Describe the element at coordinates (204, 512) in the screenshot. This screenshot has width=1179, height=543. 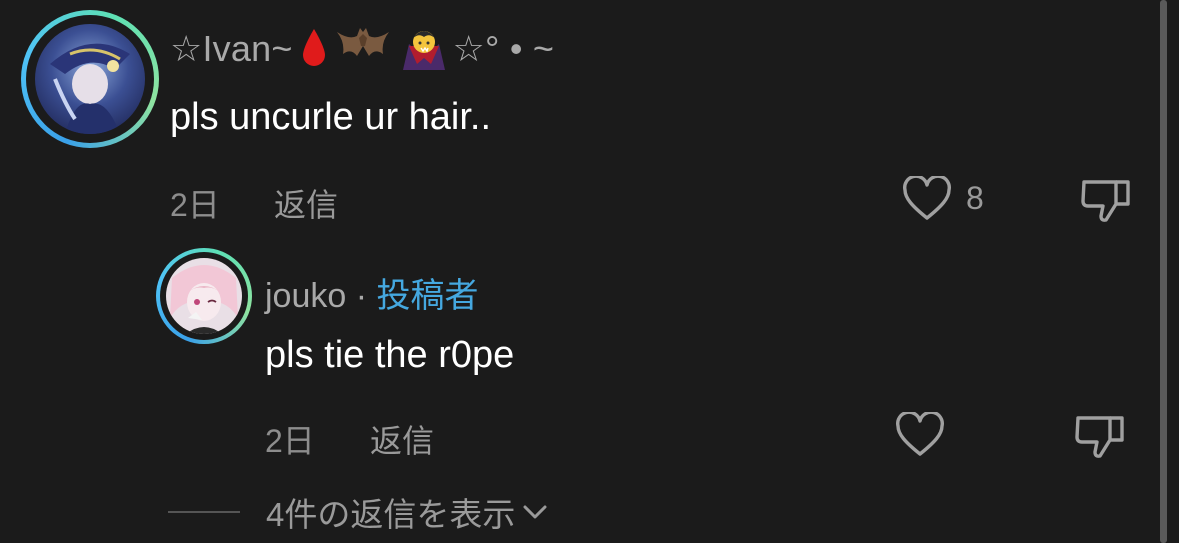
I see `divider` at that location.